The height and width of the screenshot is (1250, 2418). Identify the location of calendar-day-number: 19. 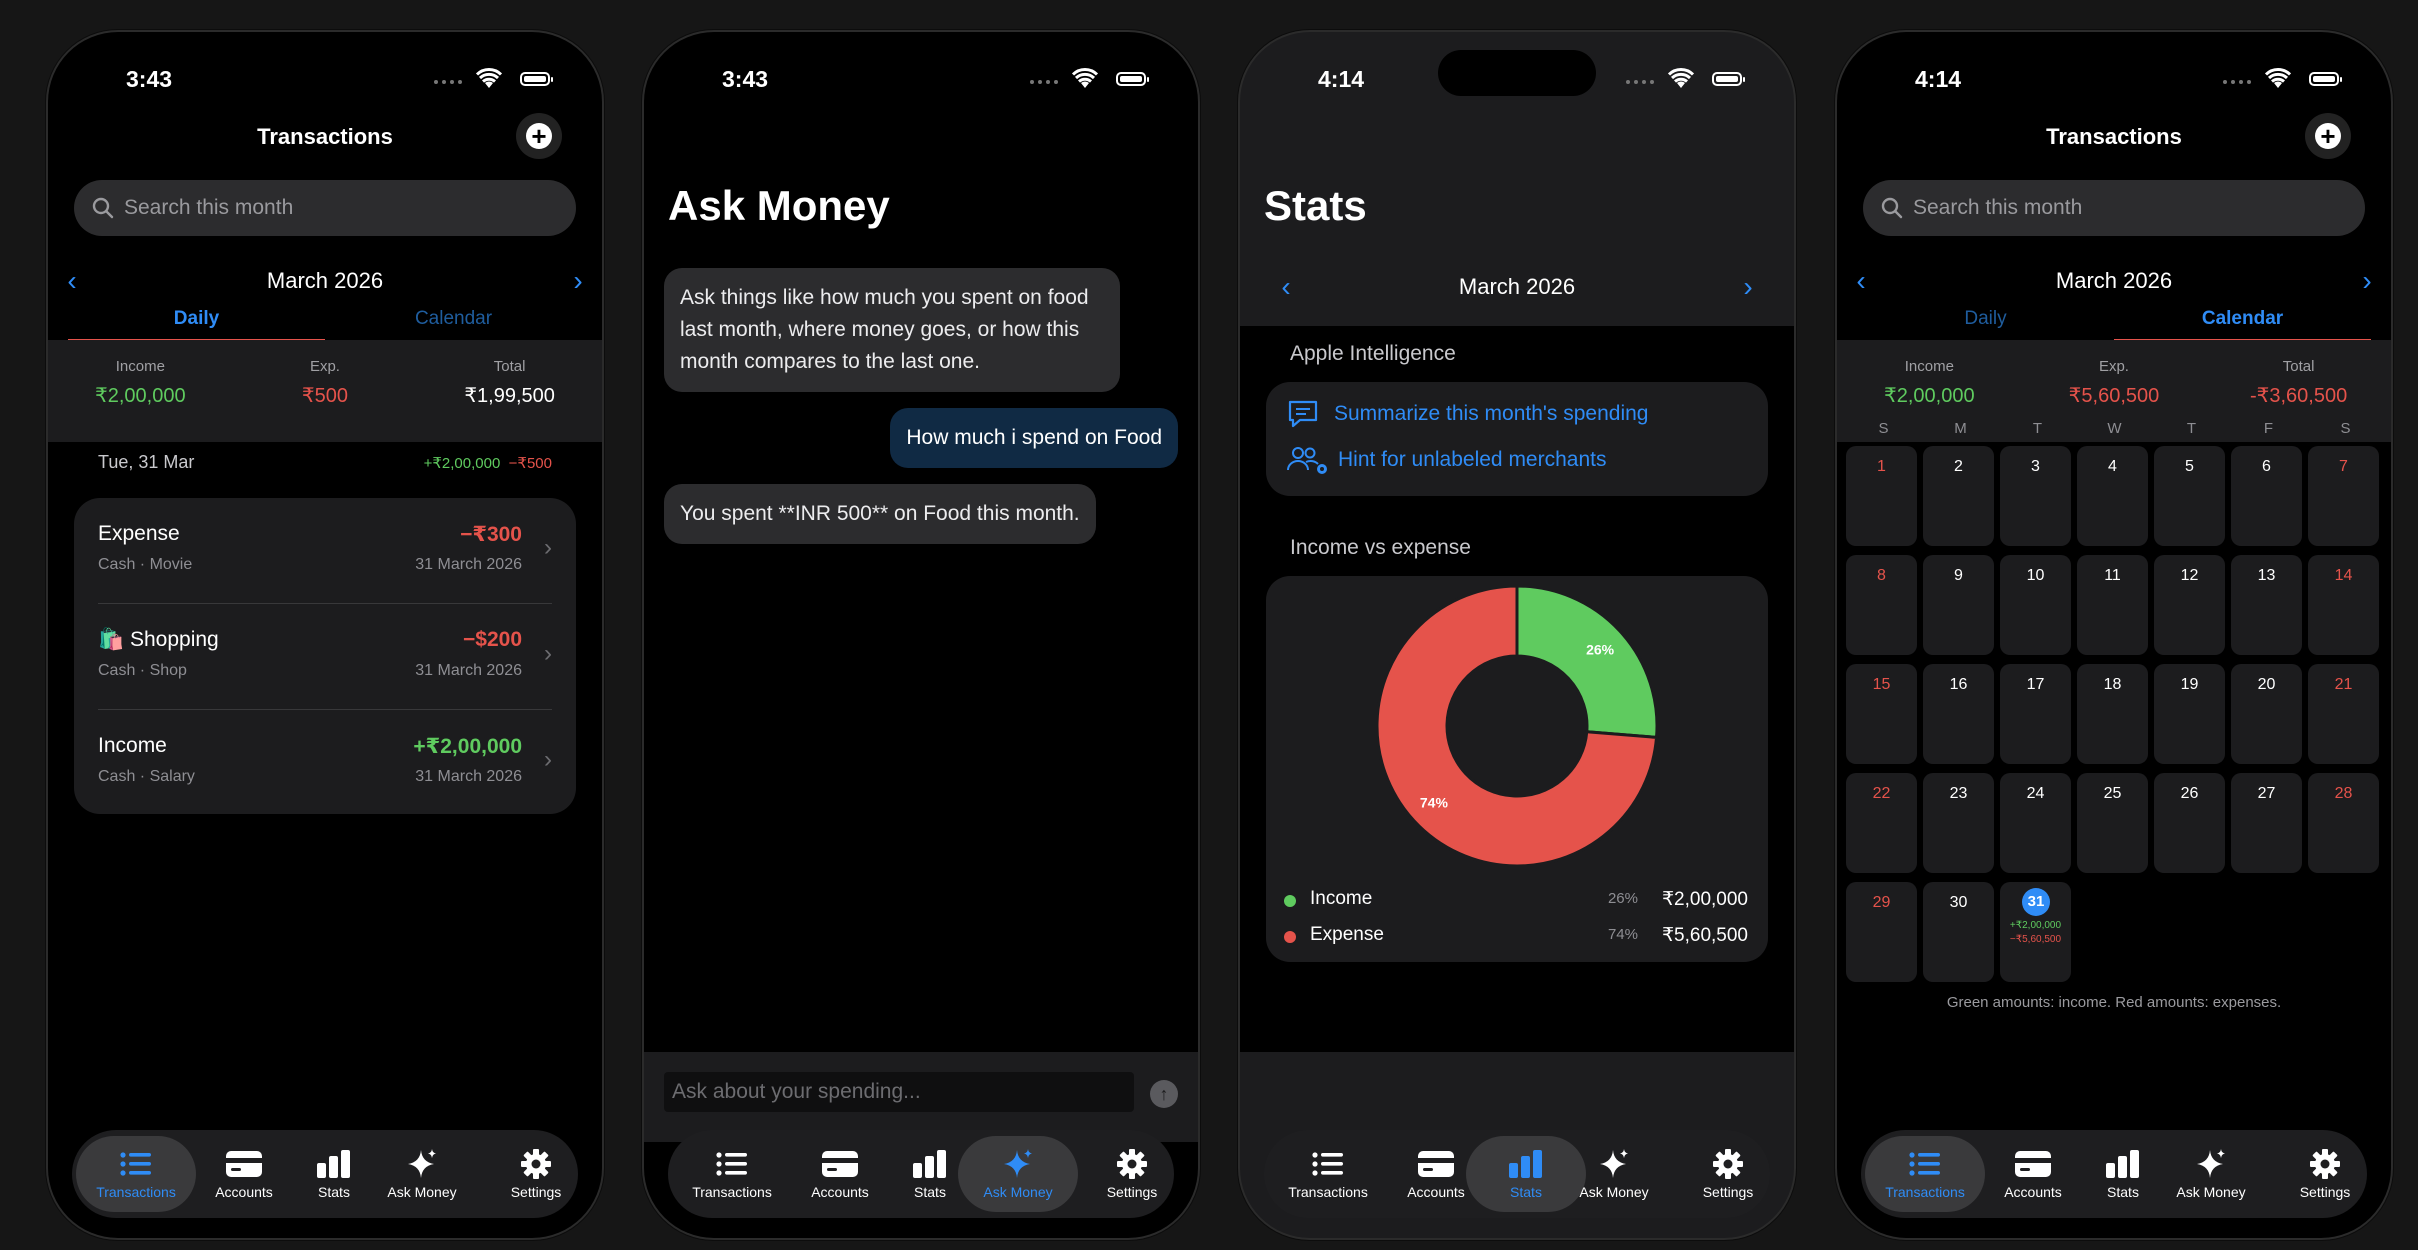
(2189, 684).